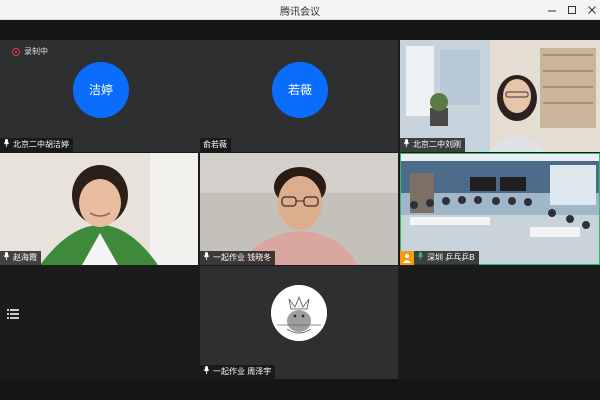  I want to click on participant-name-bar: 北京二中刘刚, so click(432, 145).